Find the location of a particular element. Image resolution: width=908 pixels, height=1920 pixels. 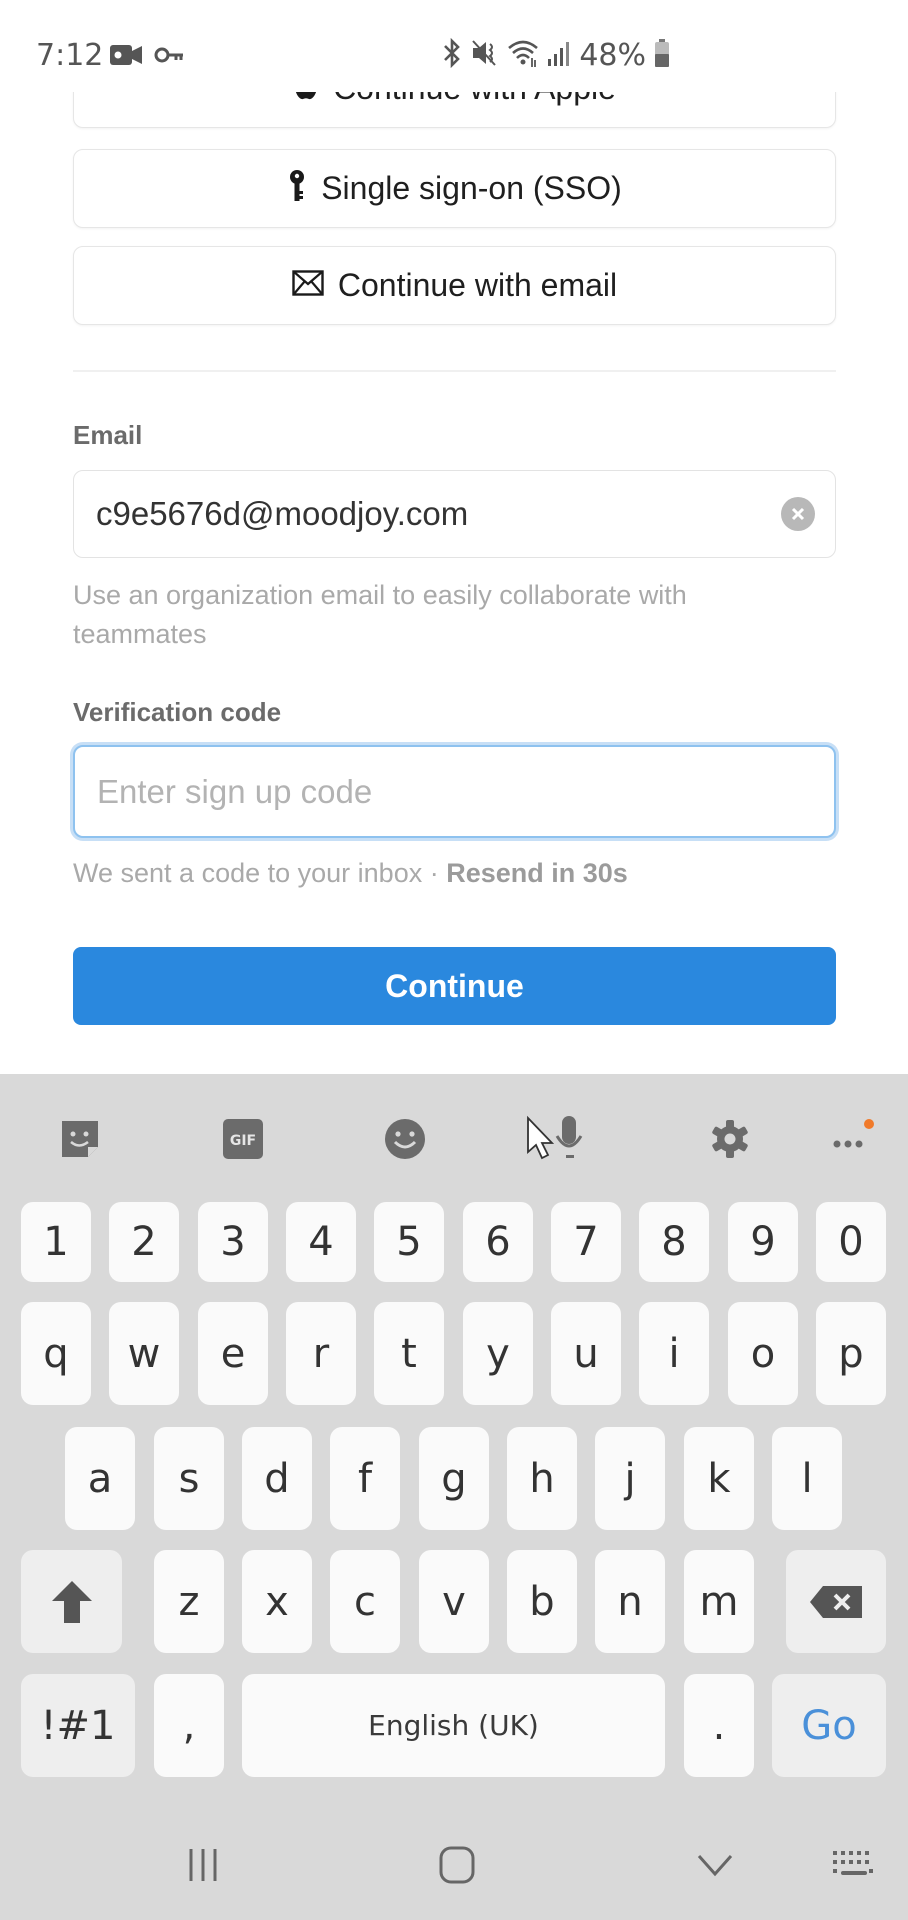

continue-button-label: Continue is located at coordinates (454, 985).